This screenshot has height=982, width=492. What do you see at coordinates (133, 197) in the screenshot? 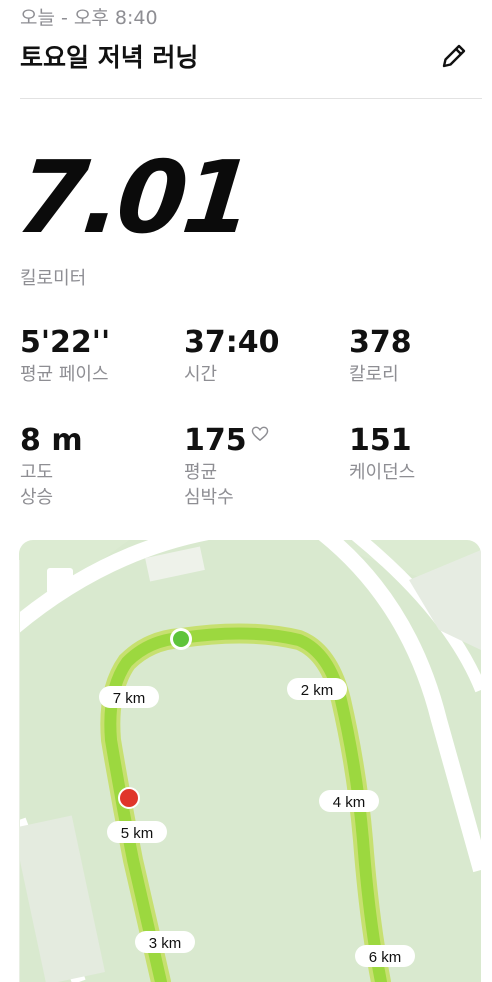
I see `distance-value: 7.01` at bounding box center [133, 197].